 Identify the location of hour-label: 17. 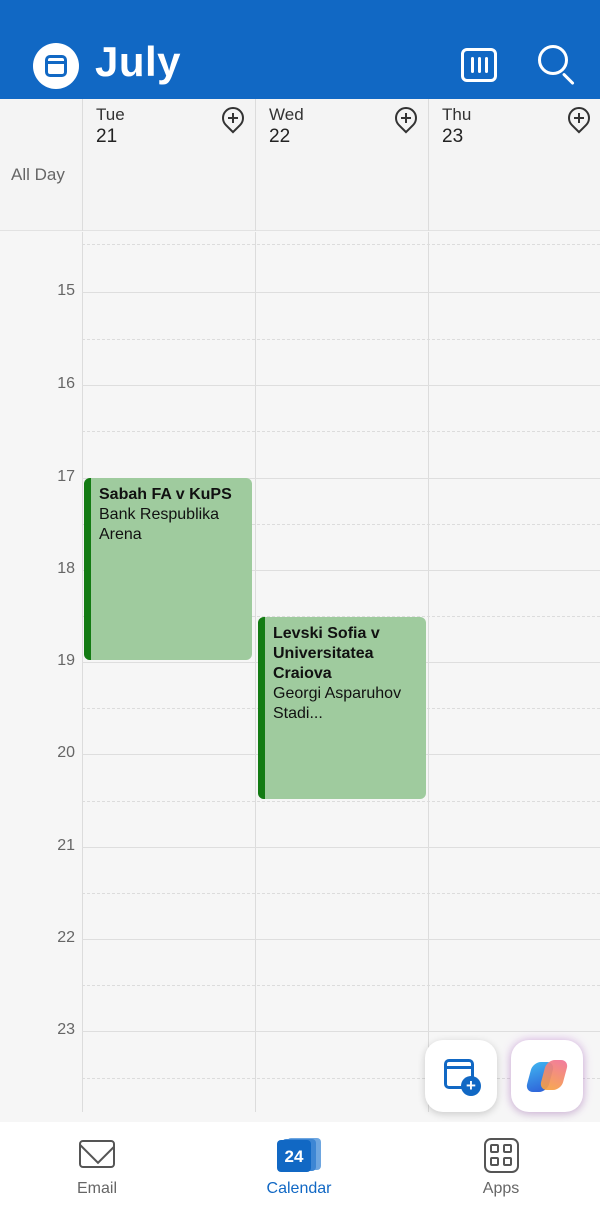
(66, 476).